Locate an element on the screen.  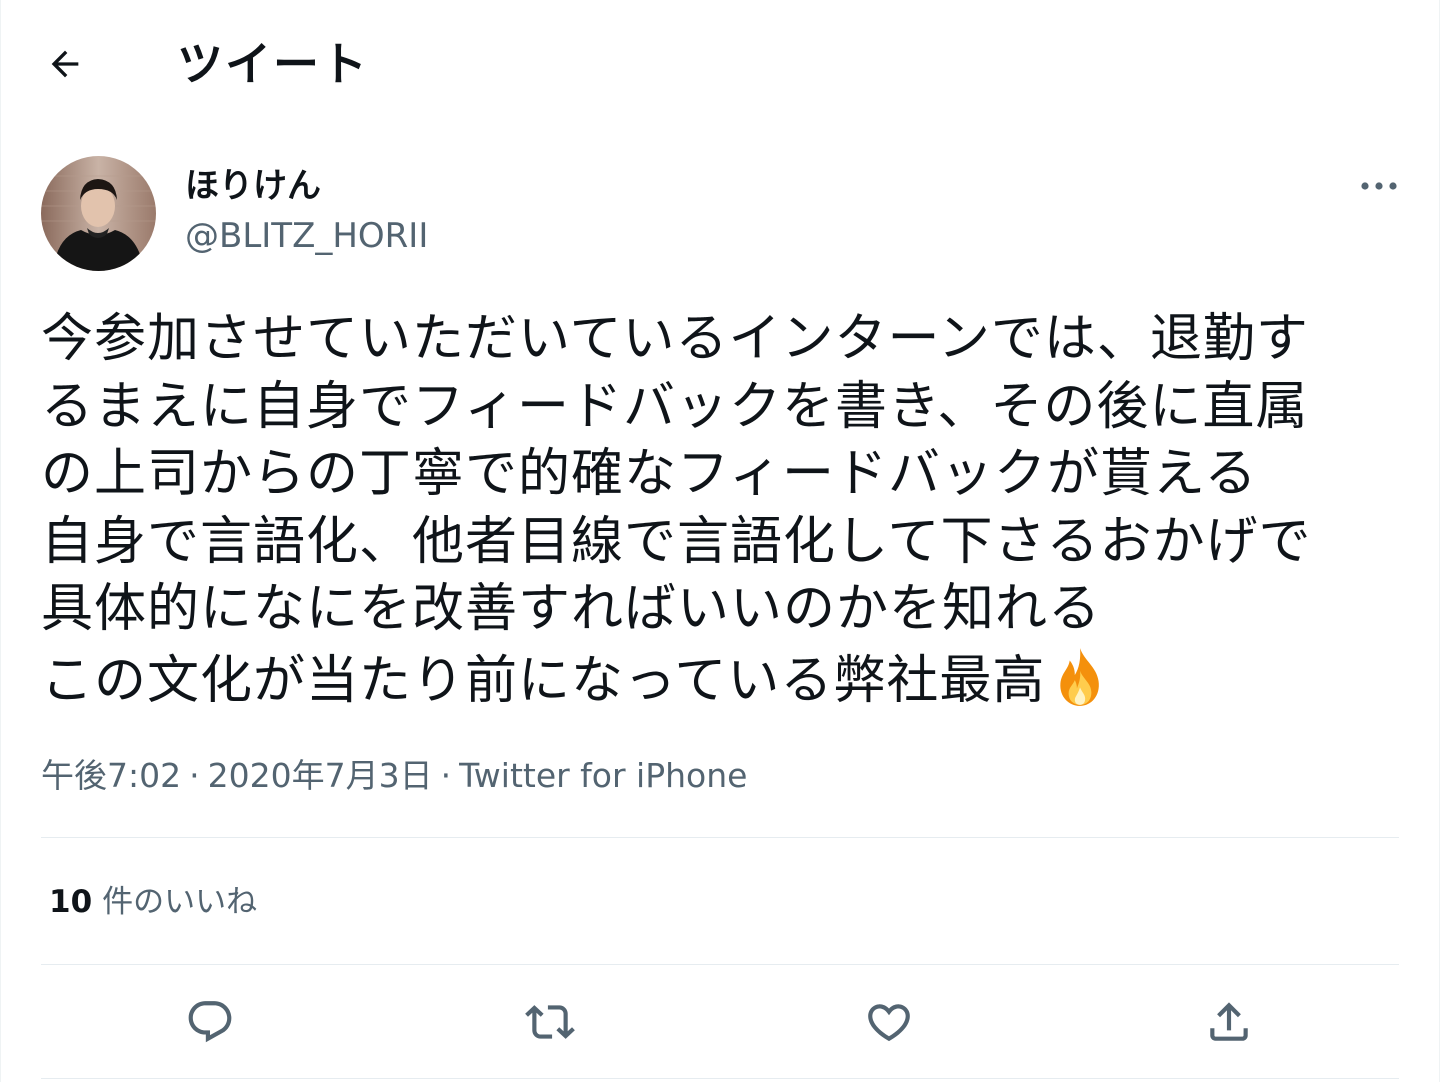
like-button is located at coordinates (889, 1022).